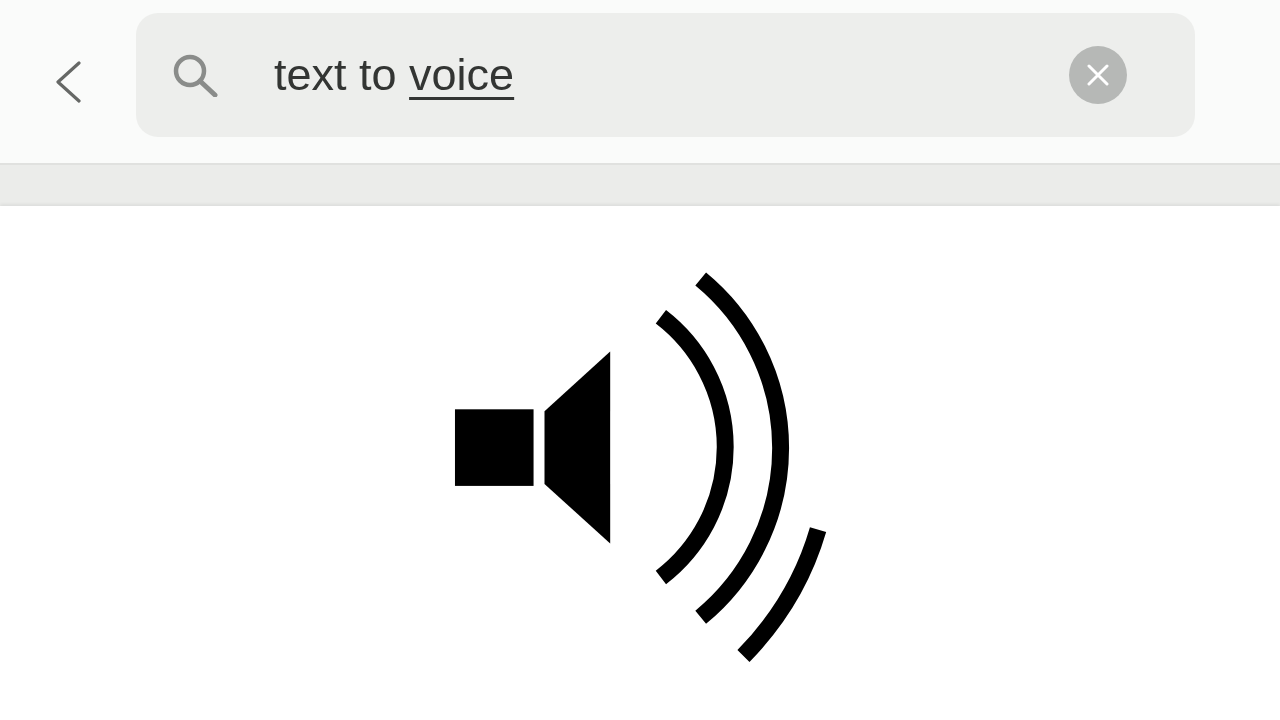  Describe the element at coordinates (68, 81) in the screenshot. I see `chevron-left-icon` at that location.